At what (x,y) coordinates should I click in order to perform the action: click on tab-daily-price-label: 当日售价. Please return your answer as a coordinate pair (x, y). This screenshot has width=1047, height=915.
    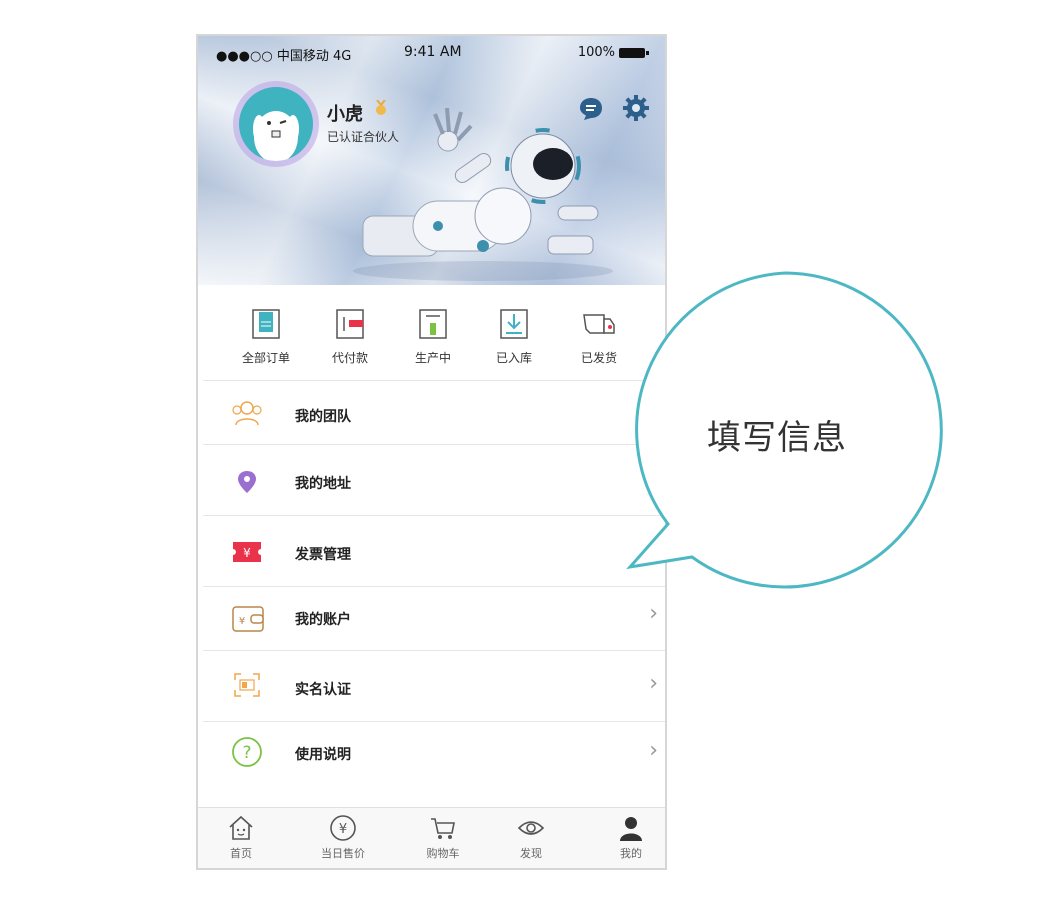
    Looking at the image, I should click on (343, 853).